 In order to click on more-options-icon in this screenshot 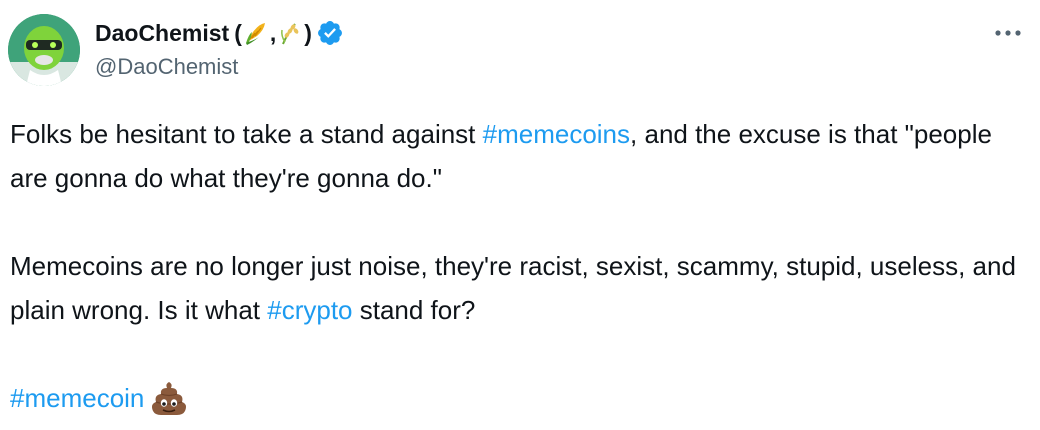, I will do `click(1008, 33)`.